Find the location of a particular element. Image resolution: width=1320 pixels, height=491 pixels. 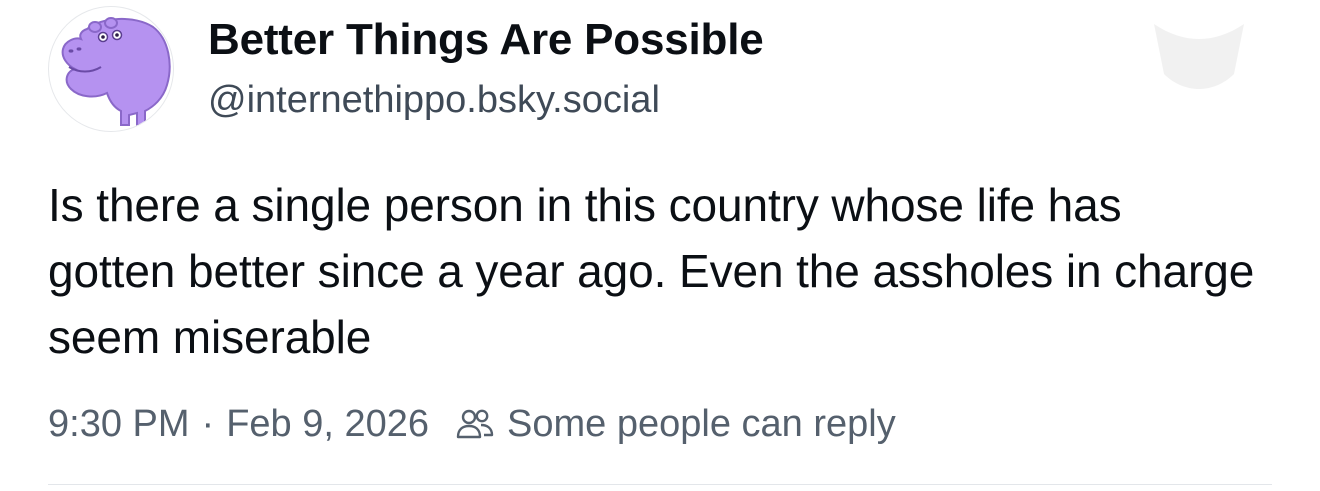

post-date: Feb 9, 2026 is located at coordinates (327, 424).